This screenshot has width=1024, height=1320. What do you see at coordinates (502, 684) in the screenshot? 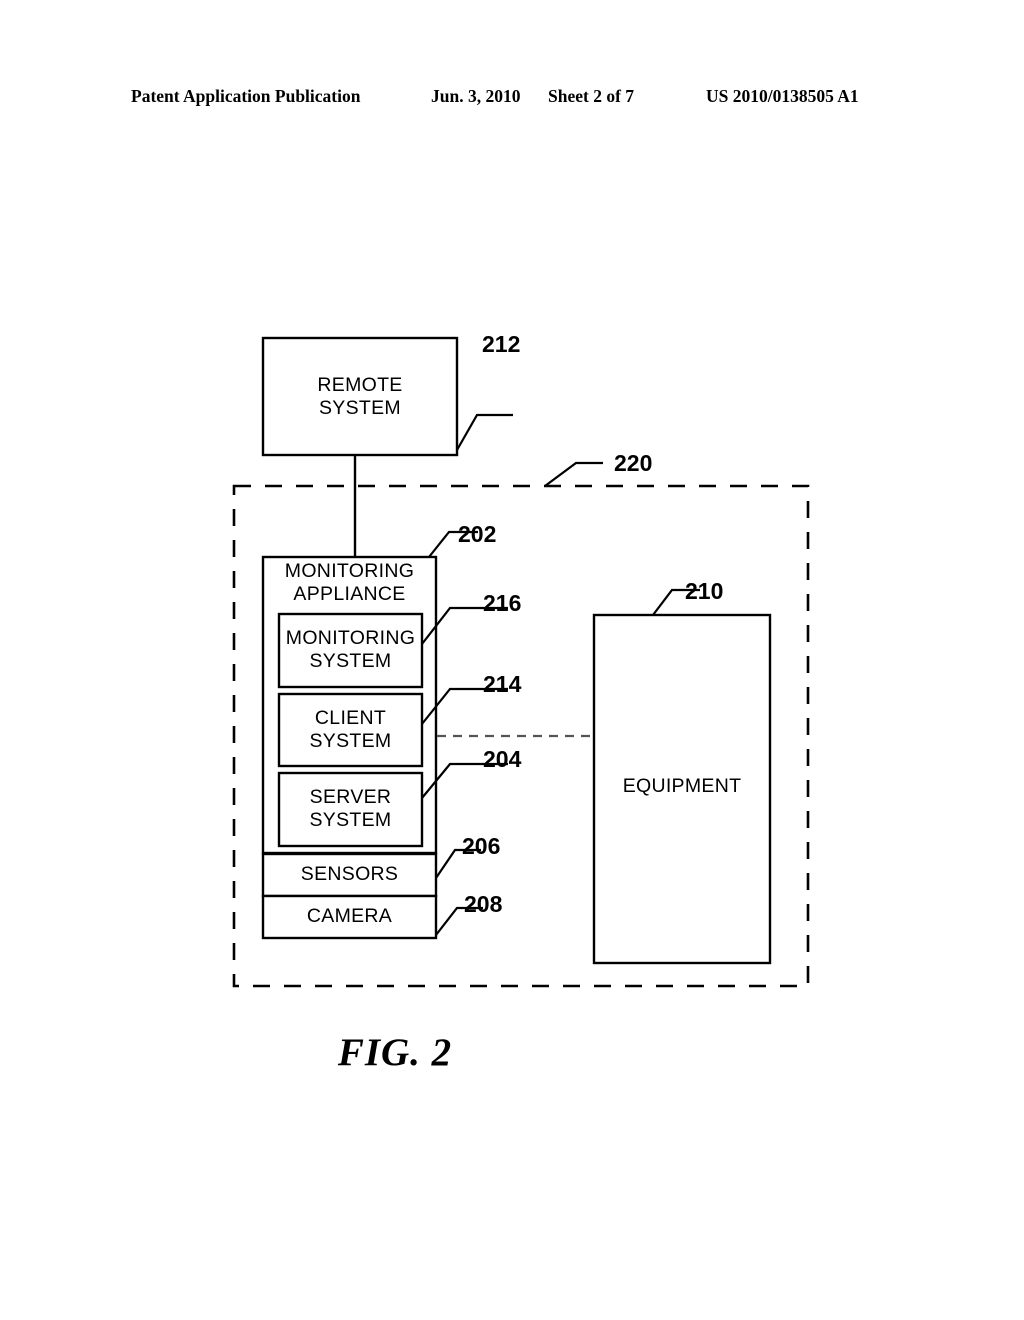
I see `ref-numeral-214: 214` at bounding box center [502, 684].